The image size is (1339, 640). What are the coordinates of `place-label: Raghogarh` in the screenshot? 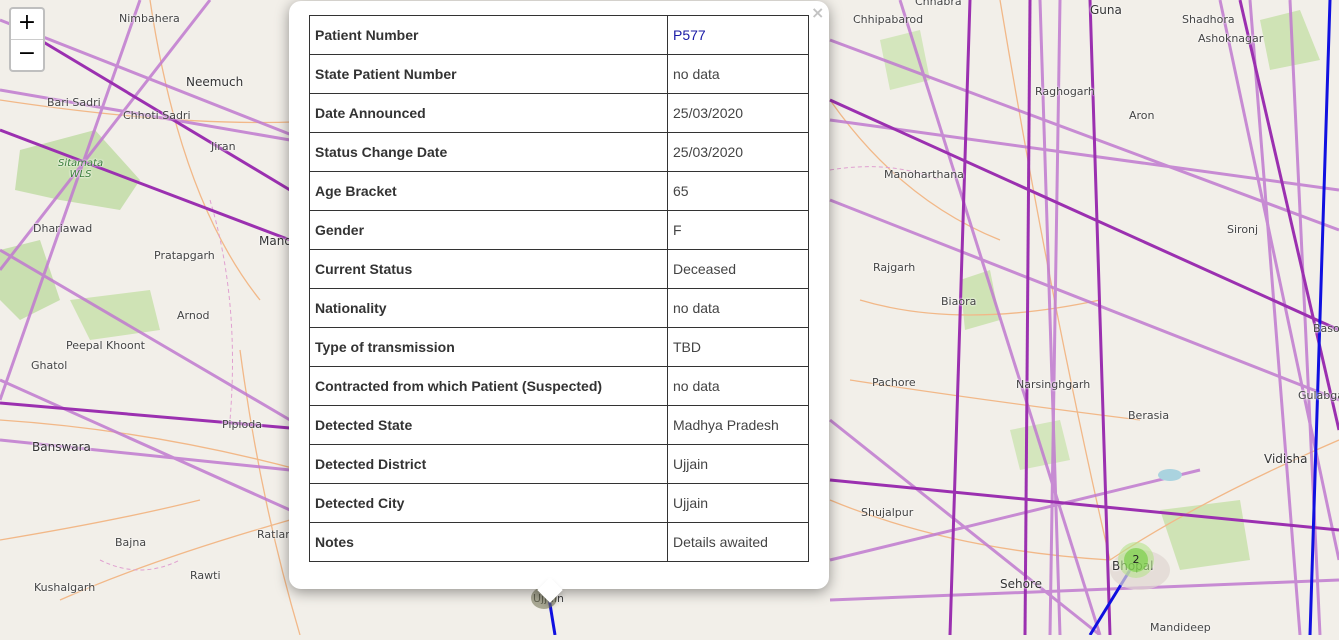 It's located at (1065, 91).